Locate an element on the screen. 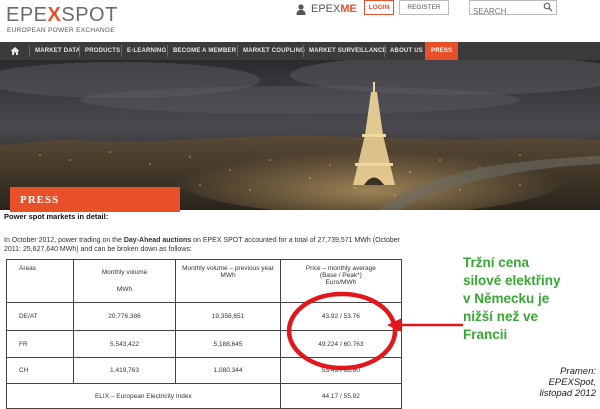  header-price-unit: Euro/MWh is located at coordinates (341, 282).